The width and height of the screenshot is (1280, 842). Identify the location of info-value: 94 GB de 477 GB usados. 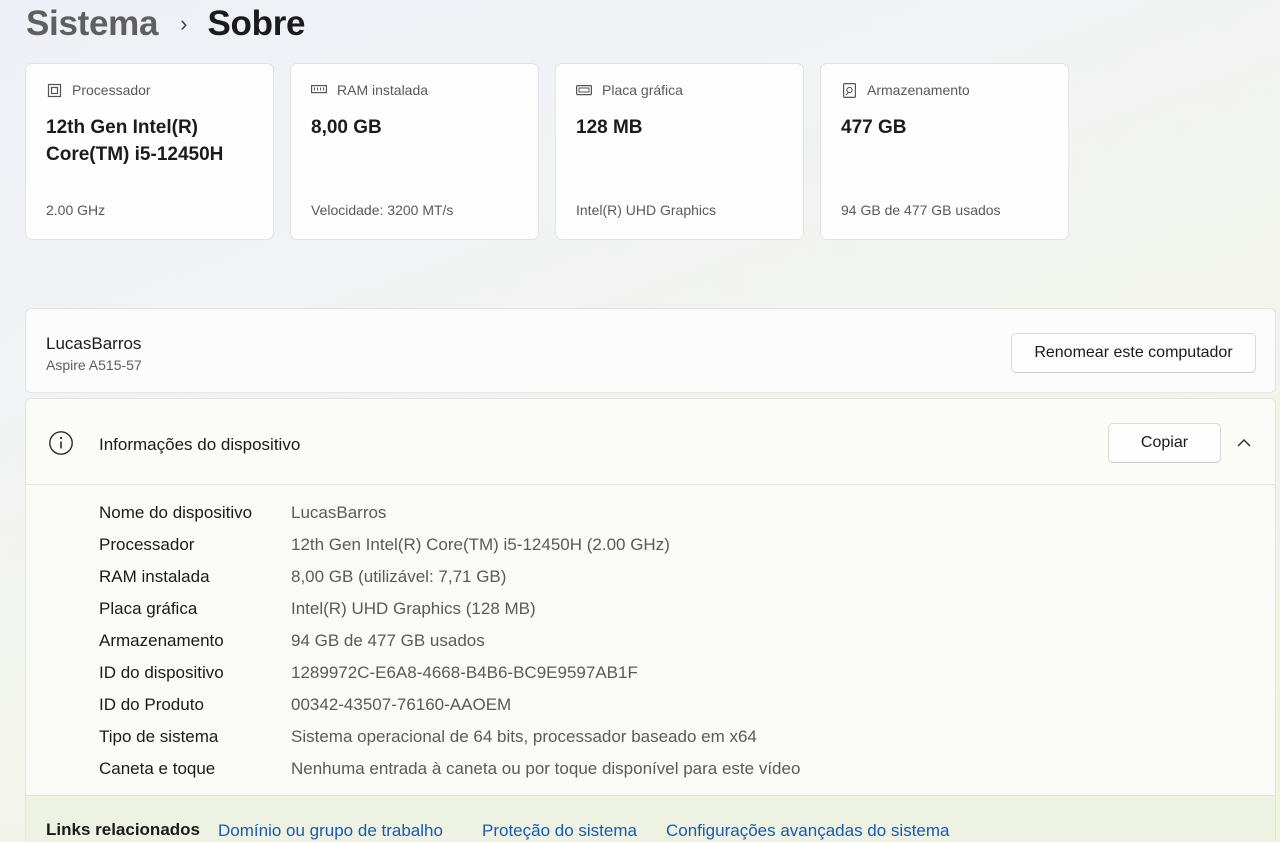
(388, 640).